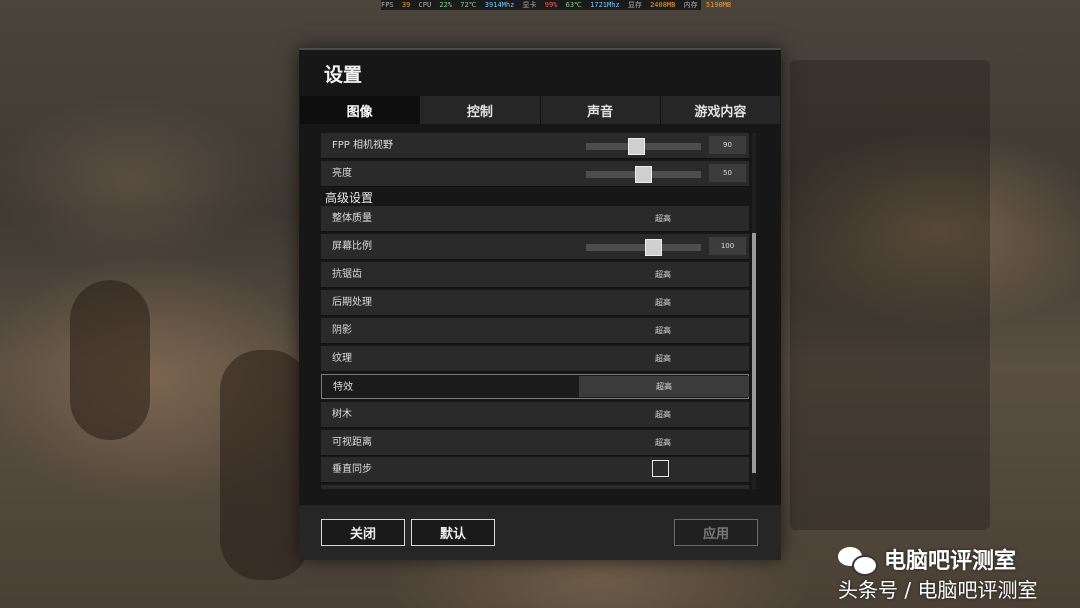  Describe the element at coordinates (716, 532) in the screenshot. I see `apply-button: 应用` at that location.